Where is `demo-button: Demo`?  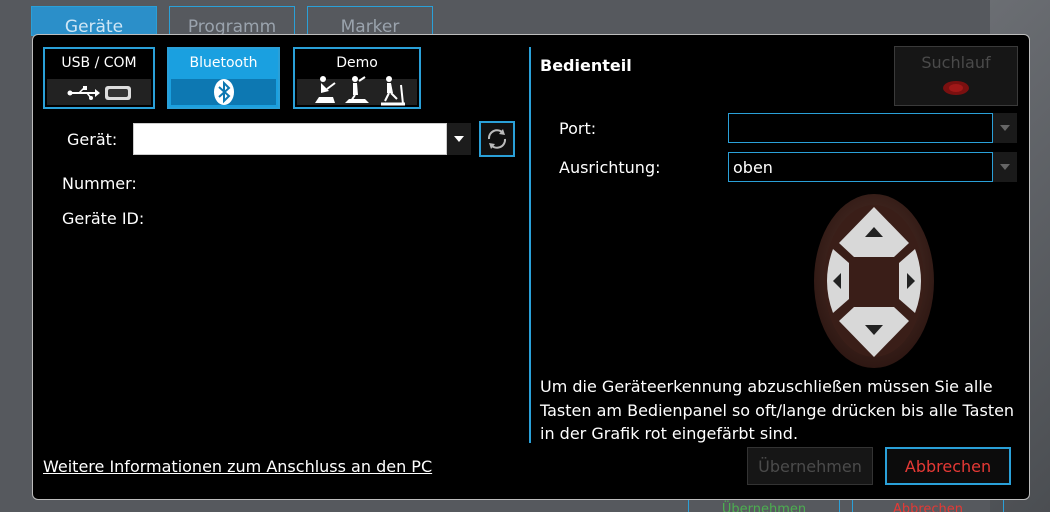 demo-button: Demo is located at coordinates (357, 78).